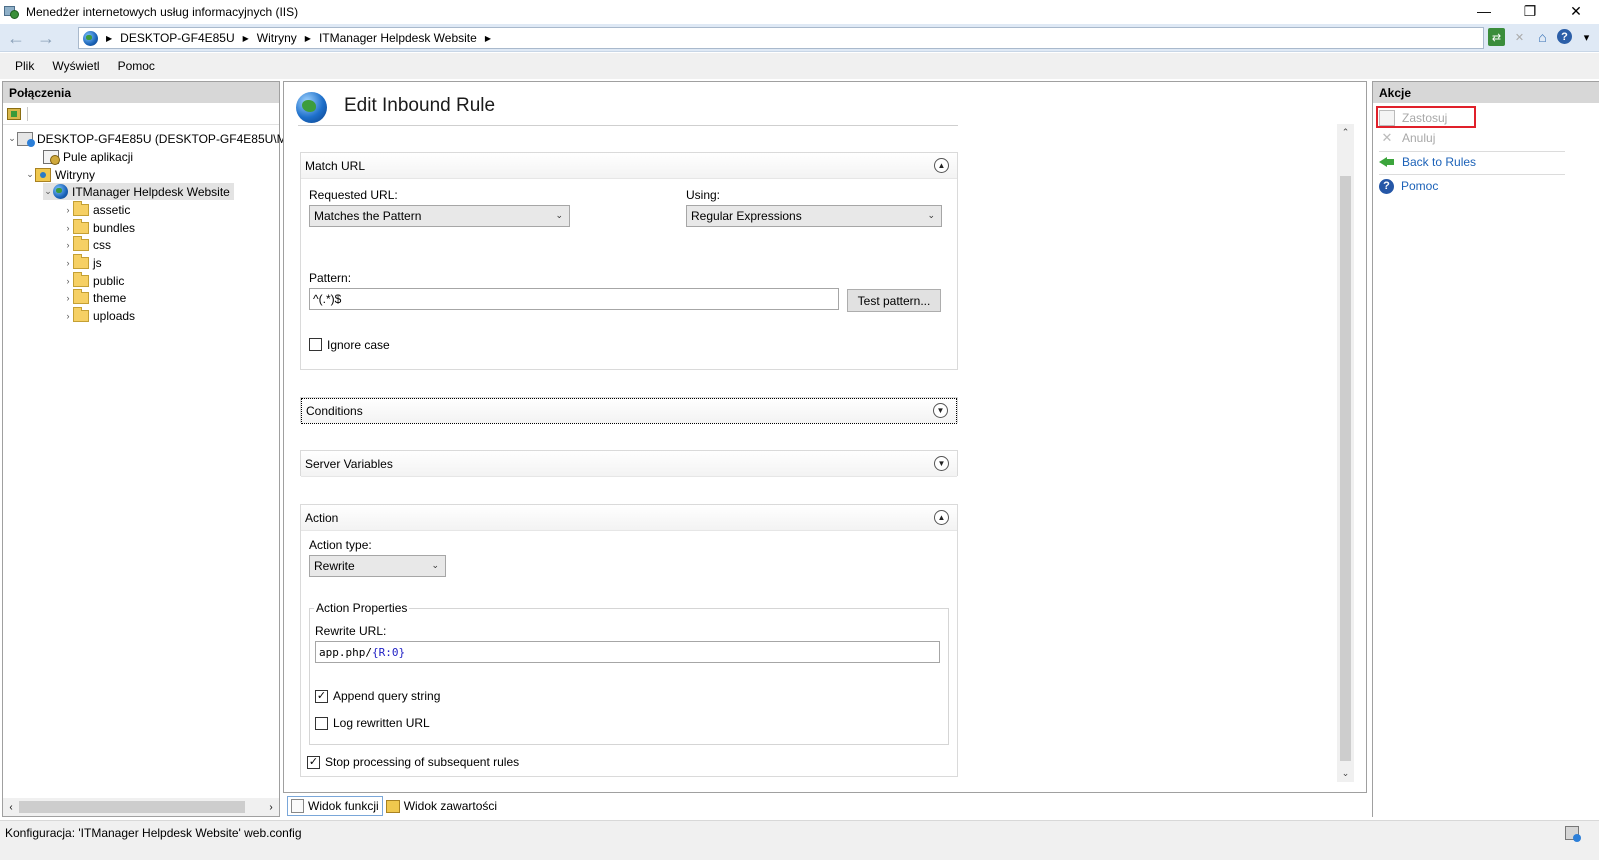 The width and height of the screenshot is (1599, 860). Describe the element at coordinates (136, 66) in the screenshot. I see `menu-help: Pomoc` at that location.